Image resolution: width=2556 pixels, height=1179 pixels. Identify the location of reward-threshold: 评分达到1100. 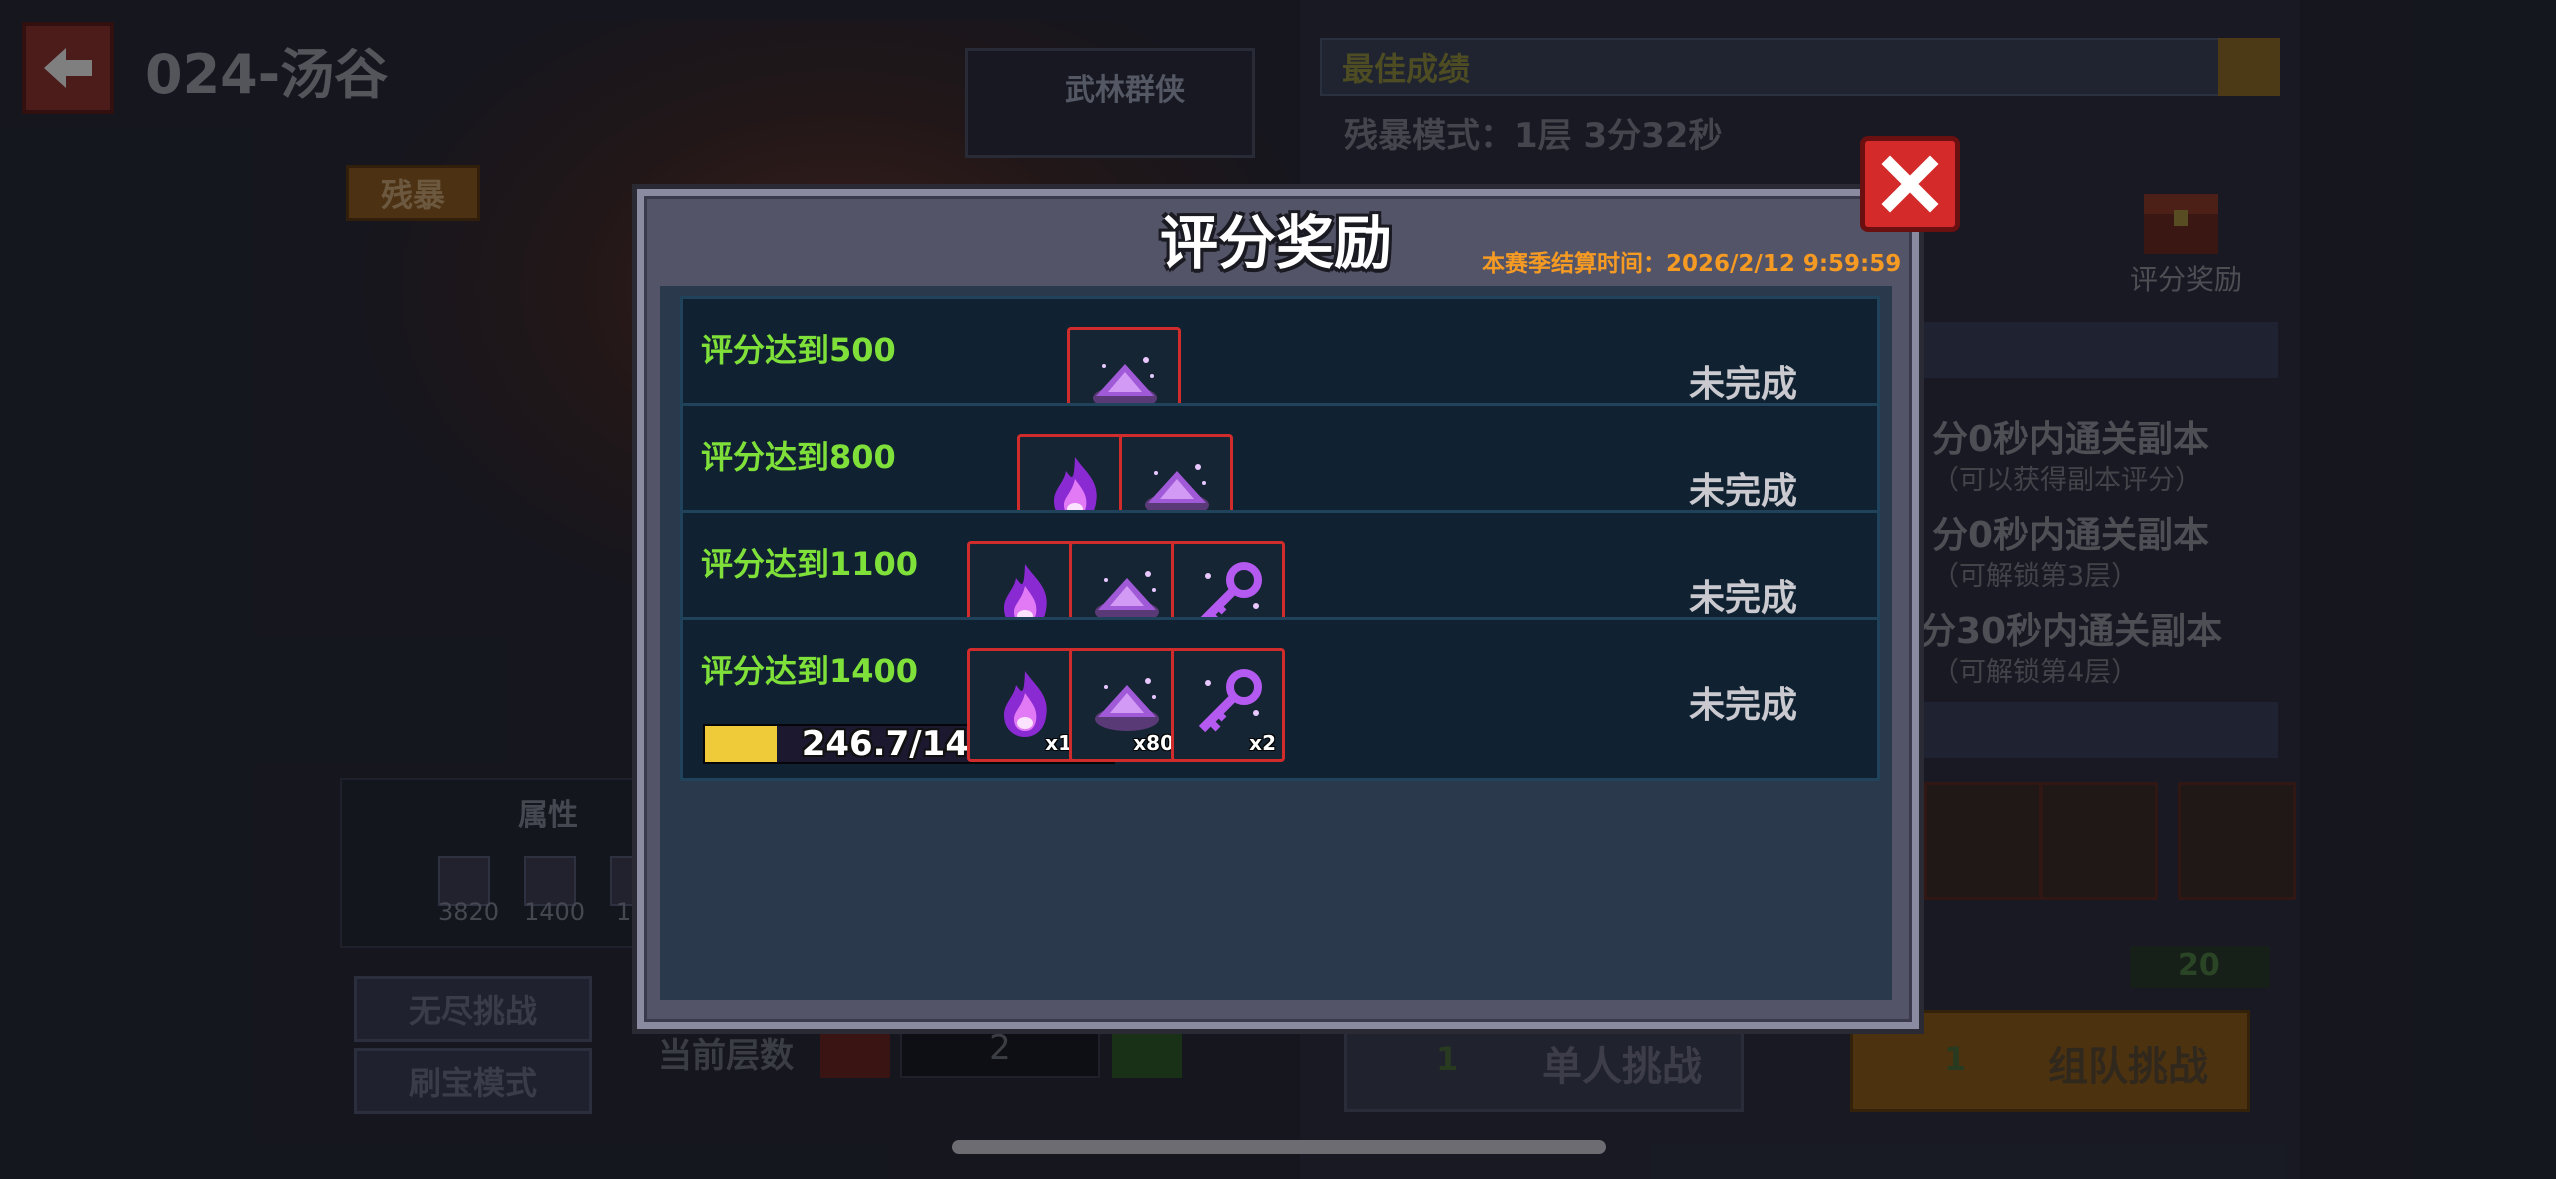
(810, 564).